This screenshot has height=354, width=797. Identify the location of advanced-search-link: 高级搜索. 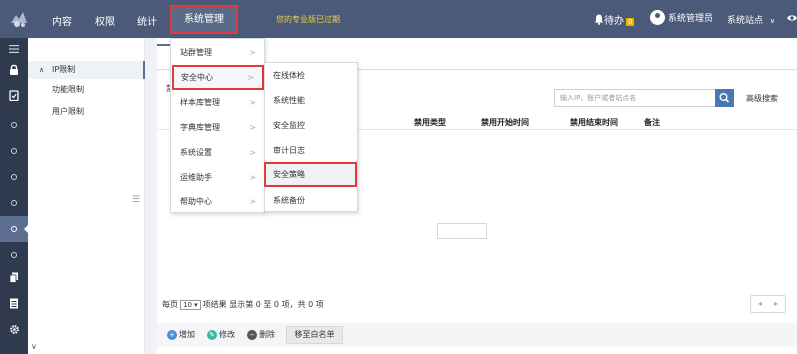
(762, 98).